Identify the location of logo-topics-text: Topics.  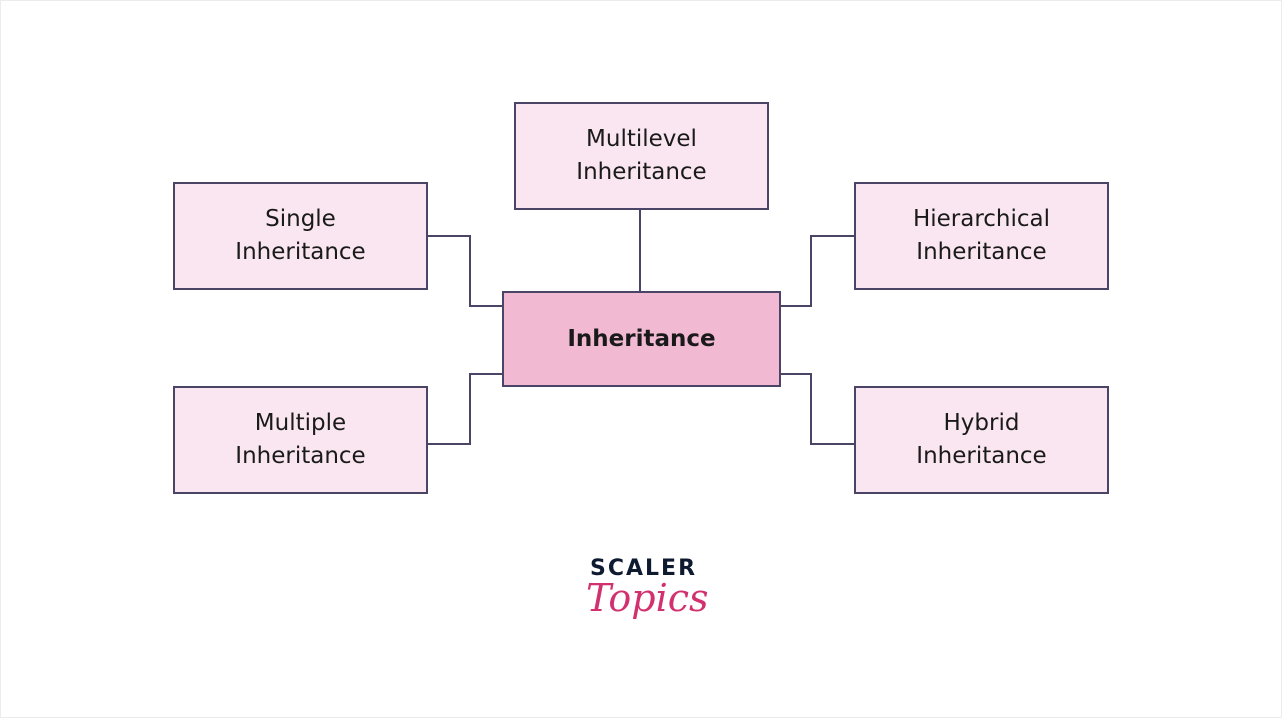
(647, 598).